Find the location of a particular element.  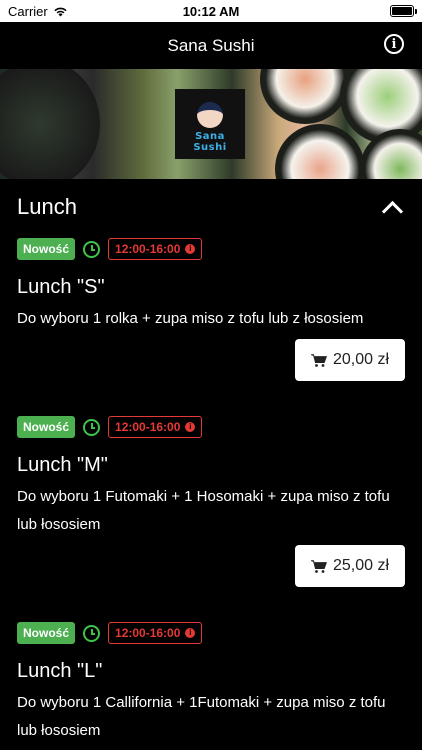

status-left: Carrier is located at coordinates (38, 11).